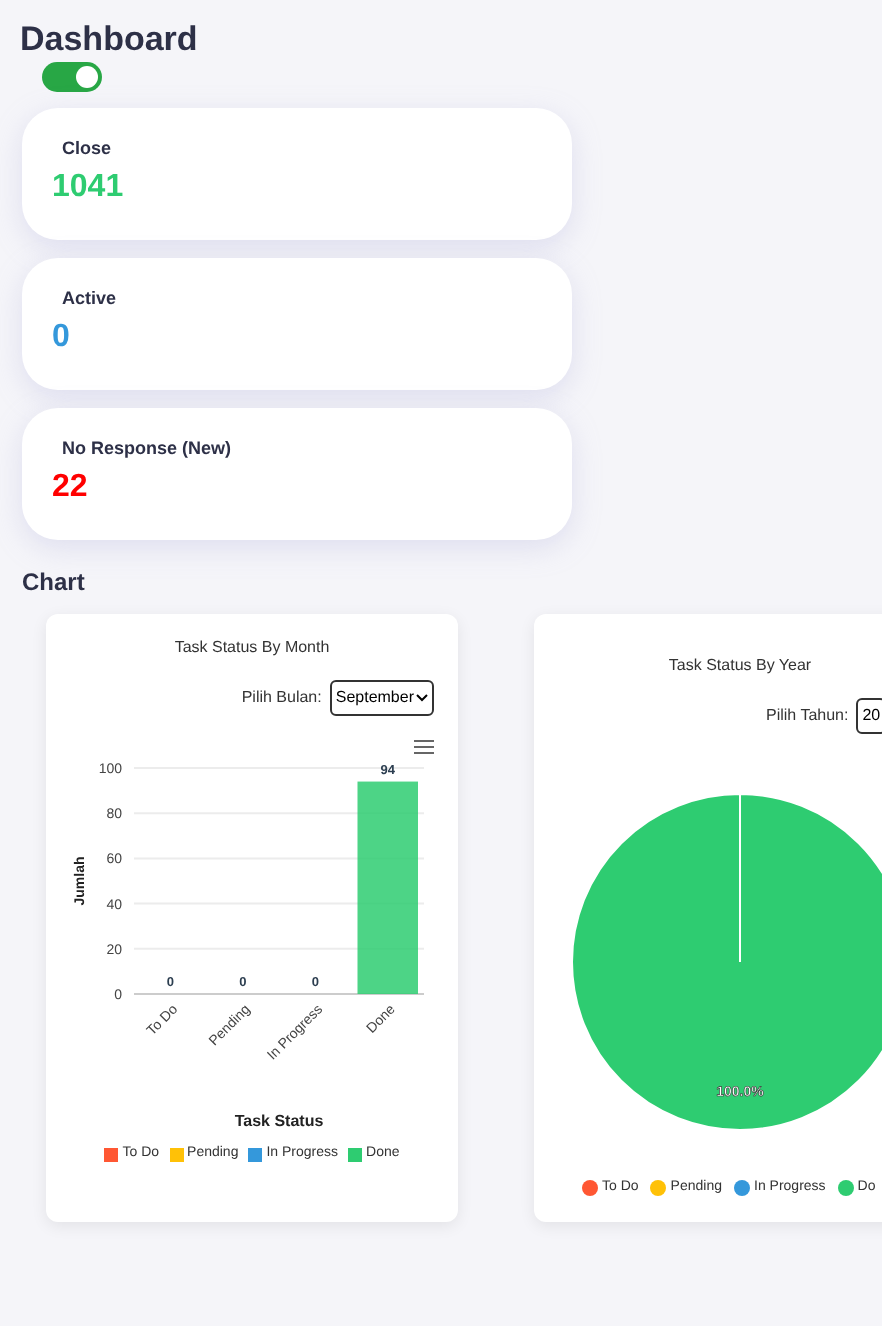 The height and width of the screenshot is (1326, 882). Describe the element at coordinates (147, 449) in the screenshot. I see `stat-label: No Response (New)` at that location.